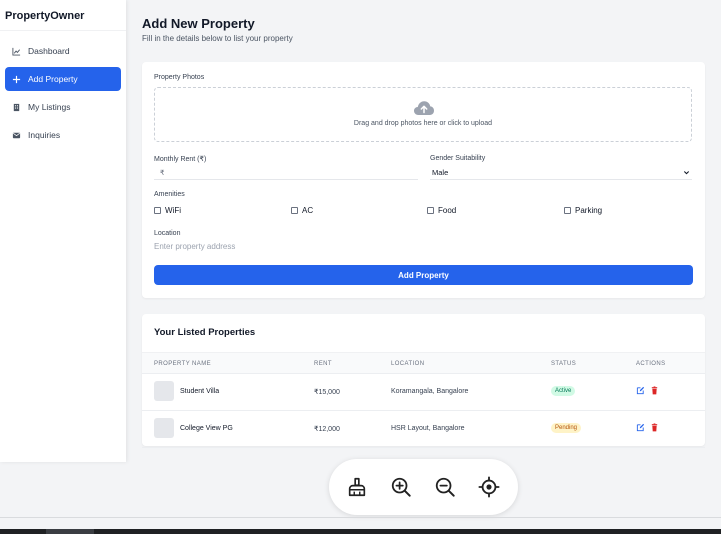 This screenshot has width=721, height=534. I want to click on sidebar-item-my-listings: My Listings, so click(63, 107).